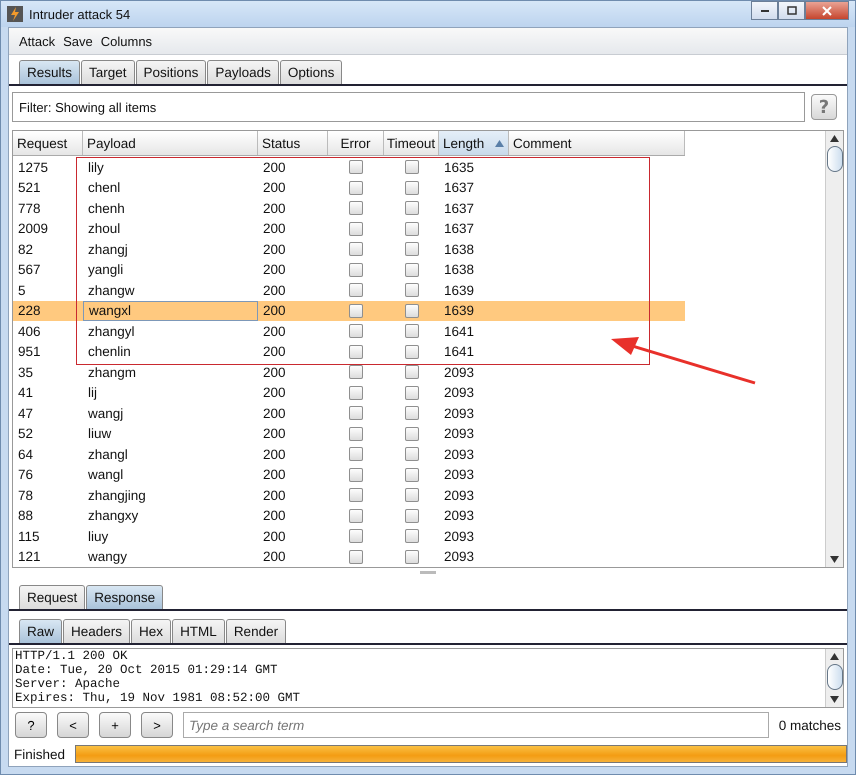 The width and height of the screenshot is (856, 775). I want to click on column-header: Length, so click(474, 143).